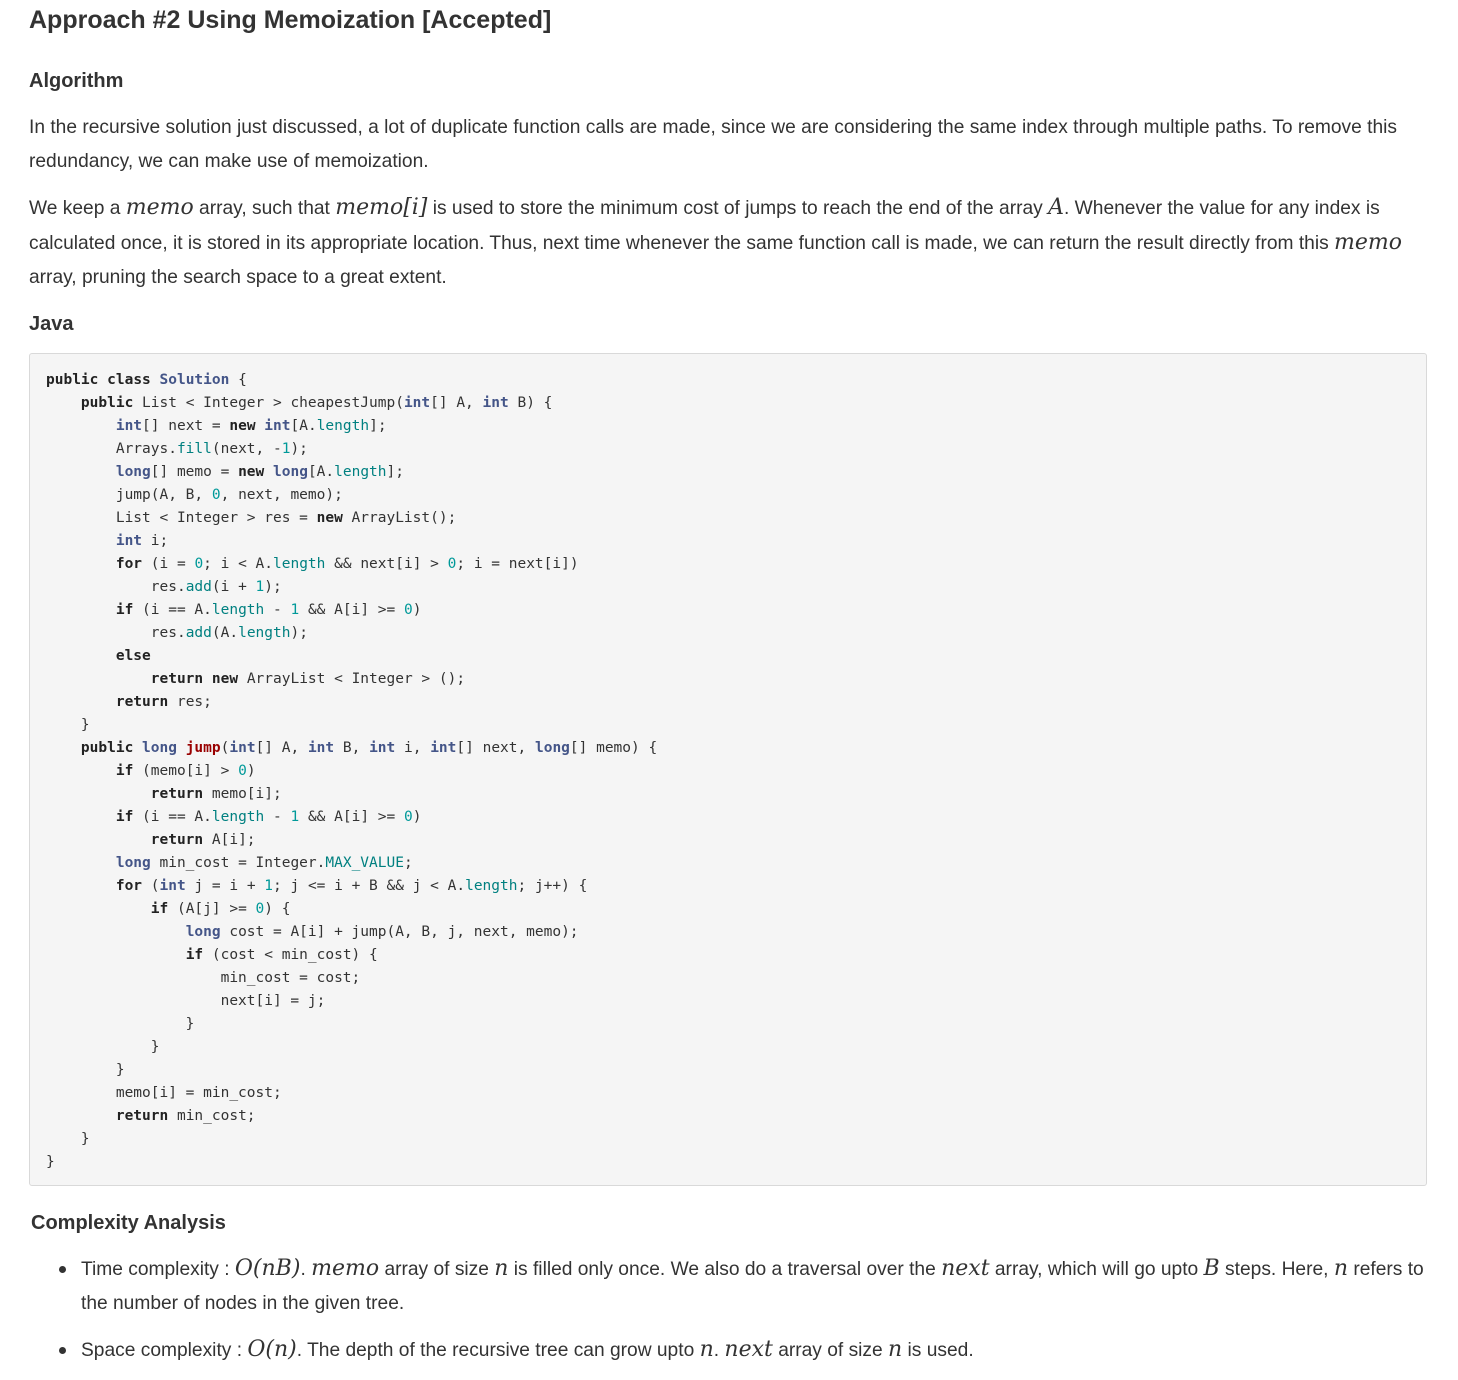 Image resolution: width=1458 pixels, height=1380 pixels. Describe the element at coordinates (290, 20) in the screenshot. I see `page-title: Approach #2 Using Memoization [Accepted]` at that location.